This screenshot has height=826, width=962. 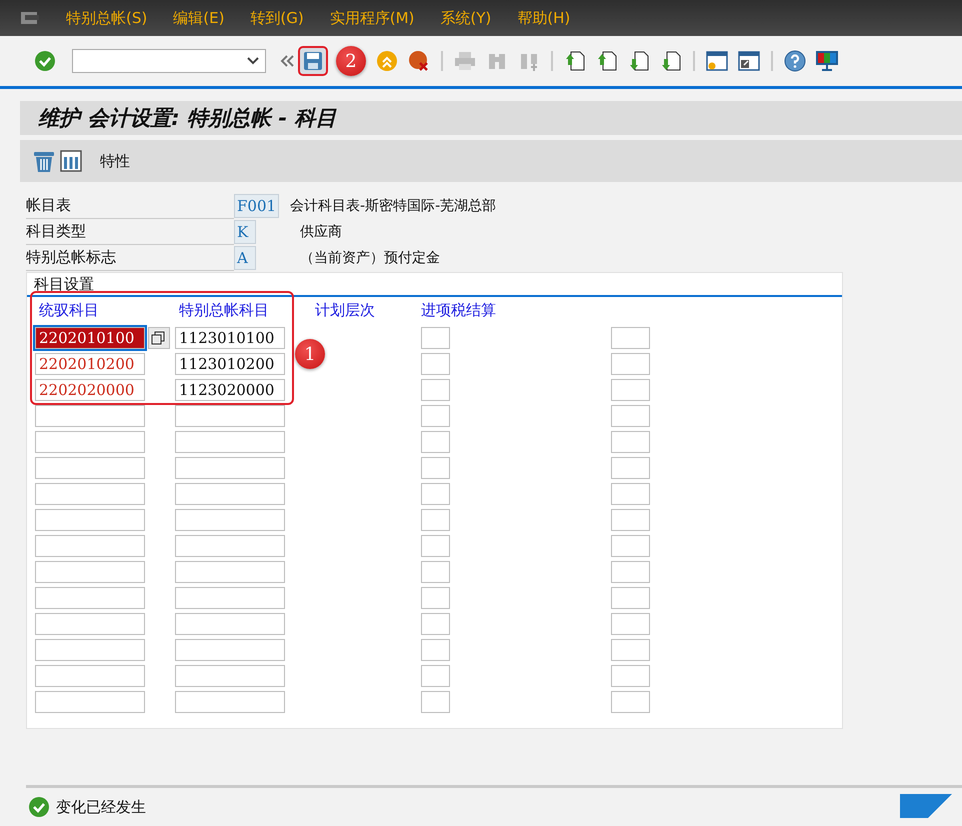 I want to click on command-field, so click(x=169, y=61).